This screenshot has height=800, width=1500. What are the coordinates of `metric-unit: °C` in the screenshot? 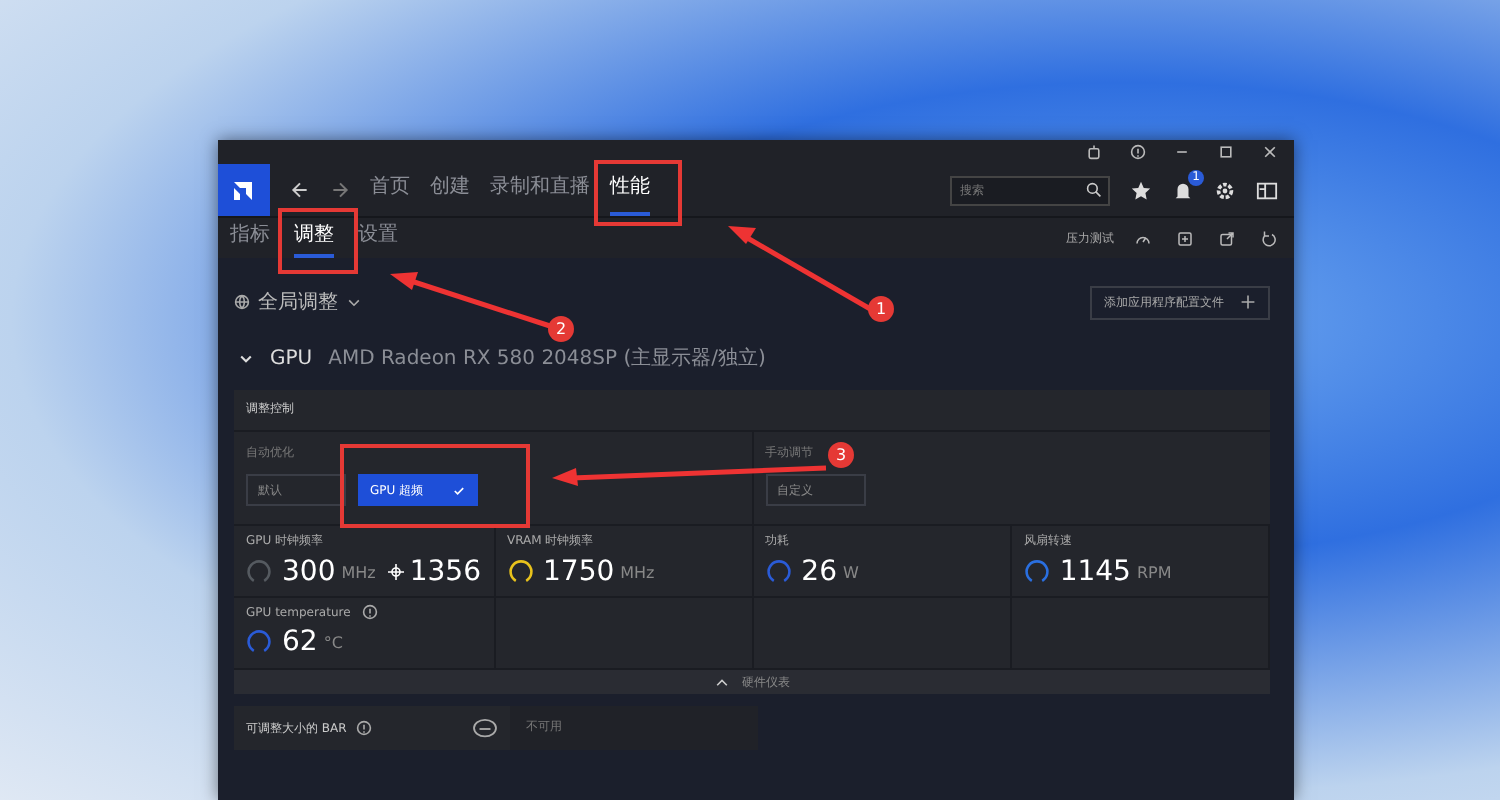 It's located at (333, 642).